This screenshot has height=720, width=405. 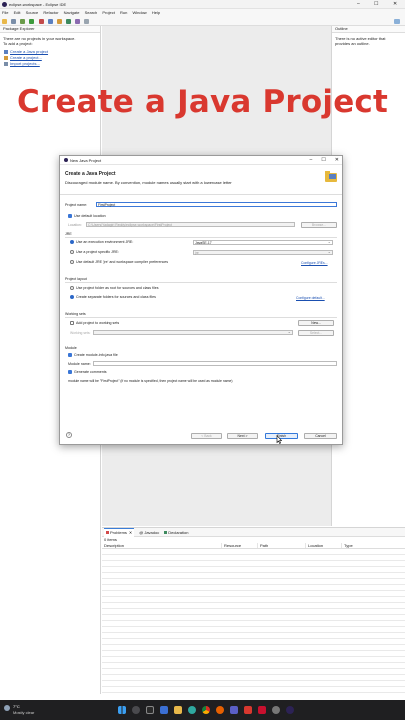 What do you see at coordinates (150, 710) in the screenshot?
I see `task-view-icon` at bounding box center [150, 710].